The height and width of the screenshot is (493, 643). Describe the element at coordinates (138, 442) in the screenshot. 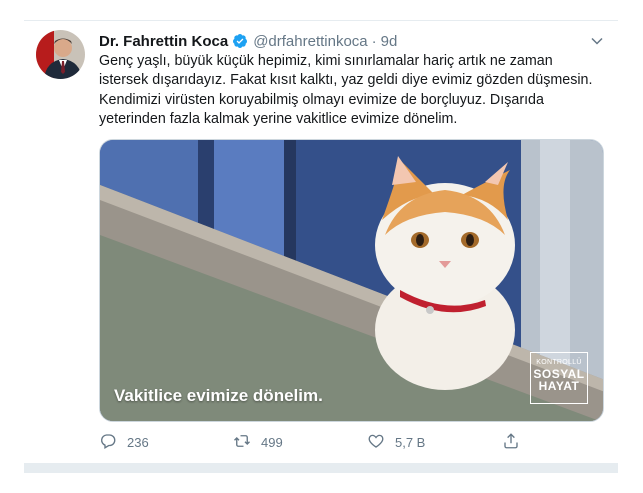

I see `reply-count: 236` at that location.